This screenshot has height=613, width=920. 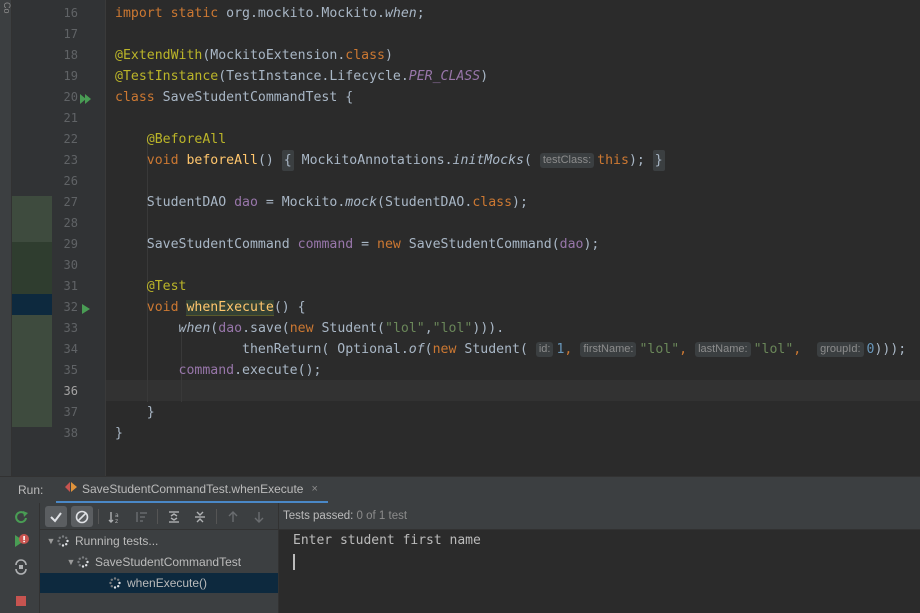 I want to click on code-token: of, so click(x=416, y=349).